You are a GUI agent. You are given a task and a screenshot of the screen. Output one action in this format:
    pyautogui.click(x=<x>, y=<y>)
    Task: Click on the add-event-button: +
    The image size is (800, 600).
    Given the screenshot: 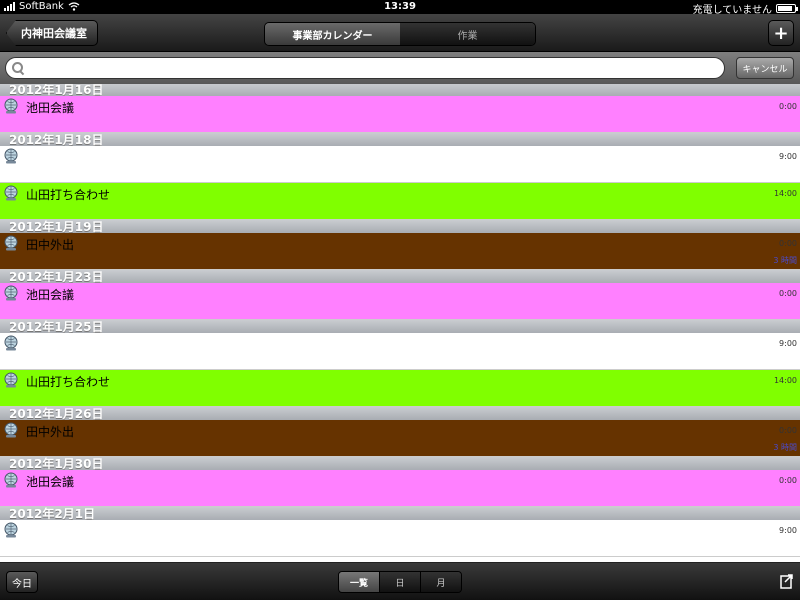 What is the action you would take?
    pyautogui.click(x=781, y=33)
    